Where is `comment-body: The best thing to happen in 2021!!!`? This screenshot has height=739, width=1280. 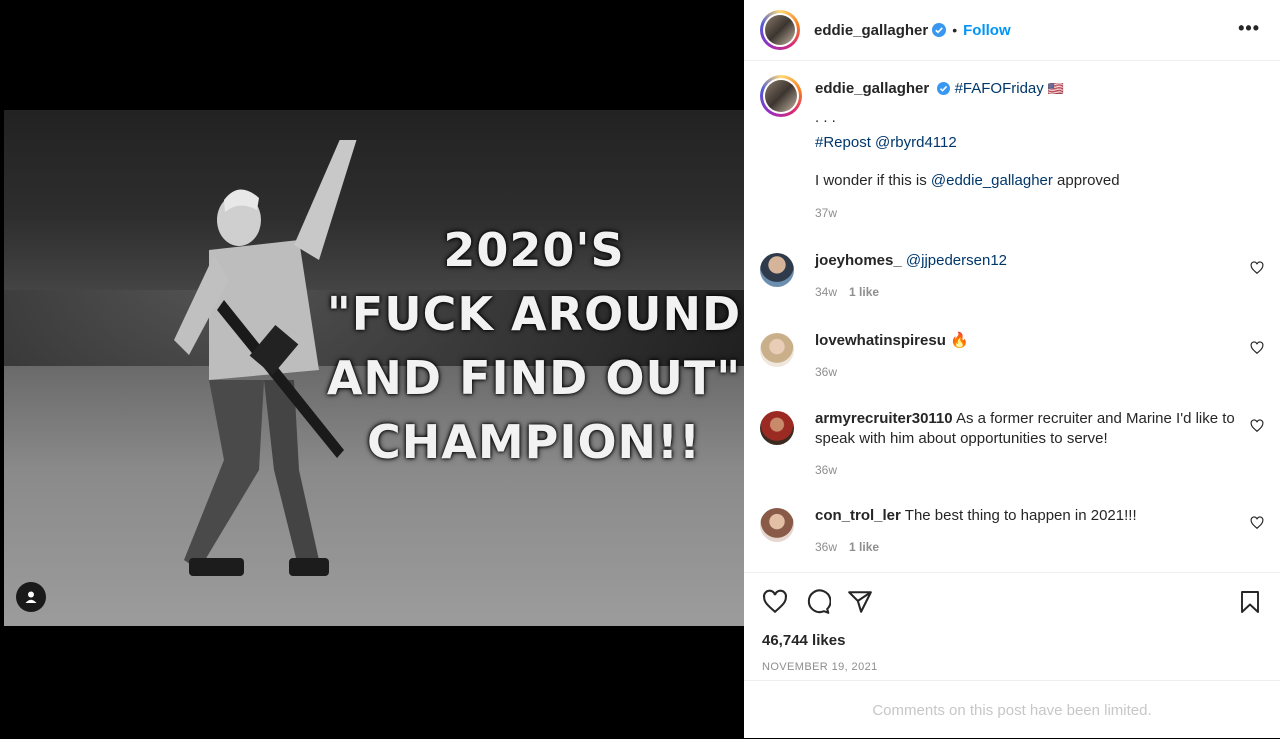 comment-body: The best thing to happen in 2021!!! is located at coordinates (1020, 515).